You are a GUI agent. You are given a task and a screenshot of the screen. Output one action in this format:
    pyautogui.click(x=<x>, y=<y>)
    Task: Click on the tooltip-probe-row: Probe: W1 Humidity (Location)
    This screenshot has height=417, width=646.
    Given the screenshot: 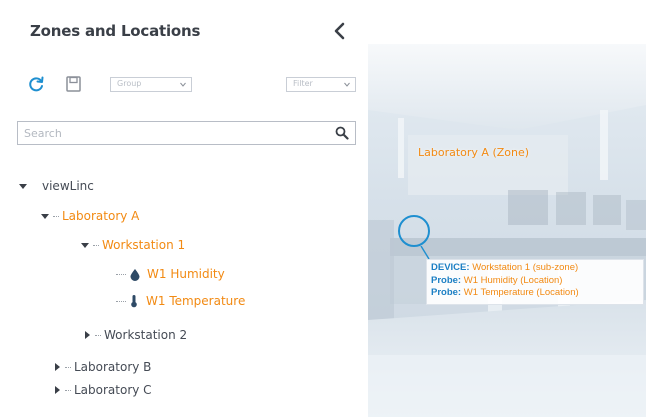 What is the action you would take?
    pyautogui.click(x=535, y=281)
    